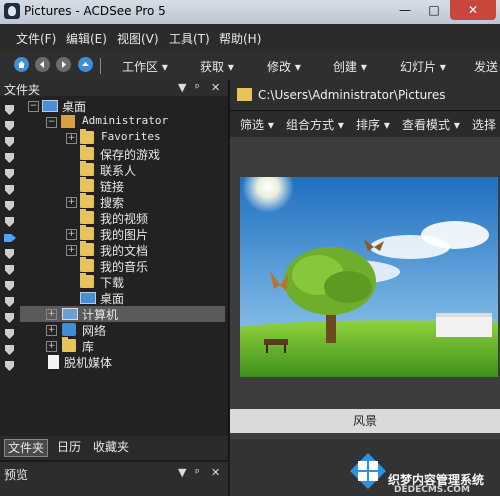 The height and width of the screenshot is (496, 500). What do you see at coordinates (434, 10) in the screenshot?
I see `maximize-button: □` at bounding box center [434, 10].